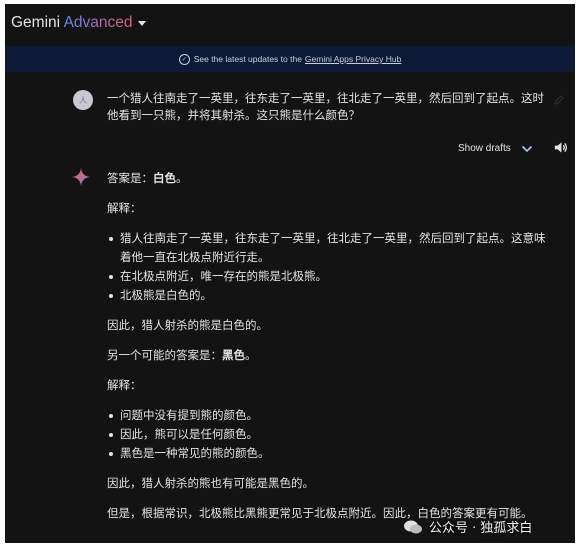 This screenshot has height=547, width=580. Describe the element at coordinates (182, 355) in the screenshot. I see `answer-line-2: 另一个可能的答案是：黑色。` at that location.